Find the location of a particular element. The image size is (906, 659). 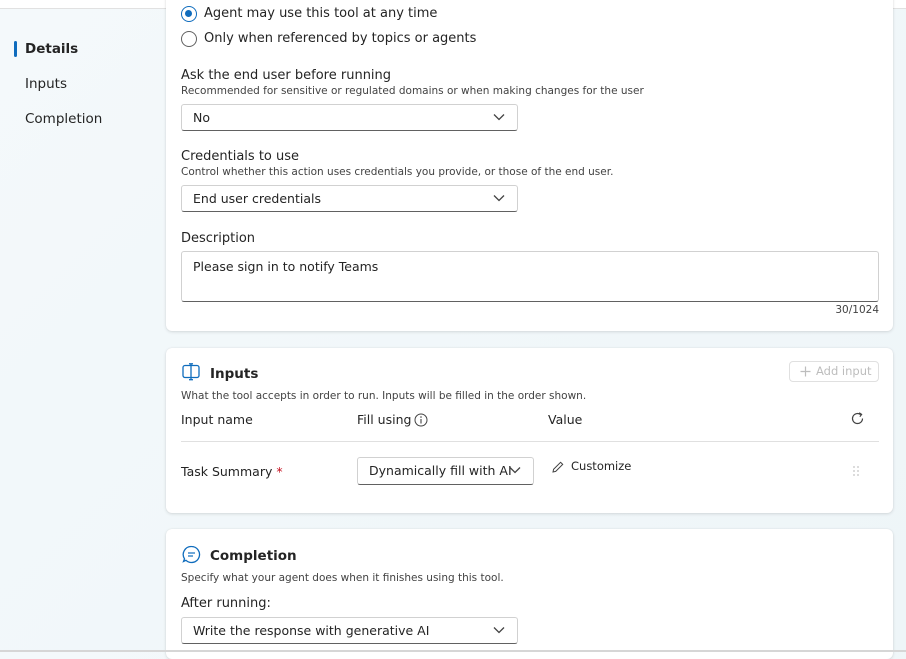

ask-user-label: Ask the end user before running is located at coordinates (286, 75).